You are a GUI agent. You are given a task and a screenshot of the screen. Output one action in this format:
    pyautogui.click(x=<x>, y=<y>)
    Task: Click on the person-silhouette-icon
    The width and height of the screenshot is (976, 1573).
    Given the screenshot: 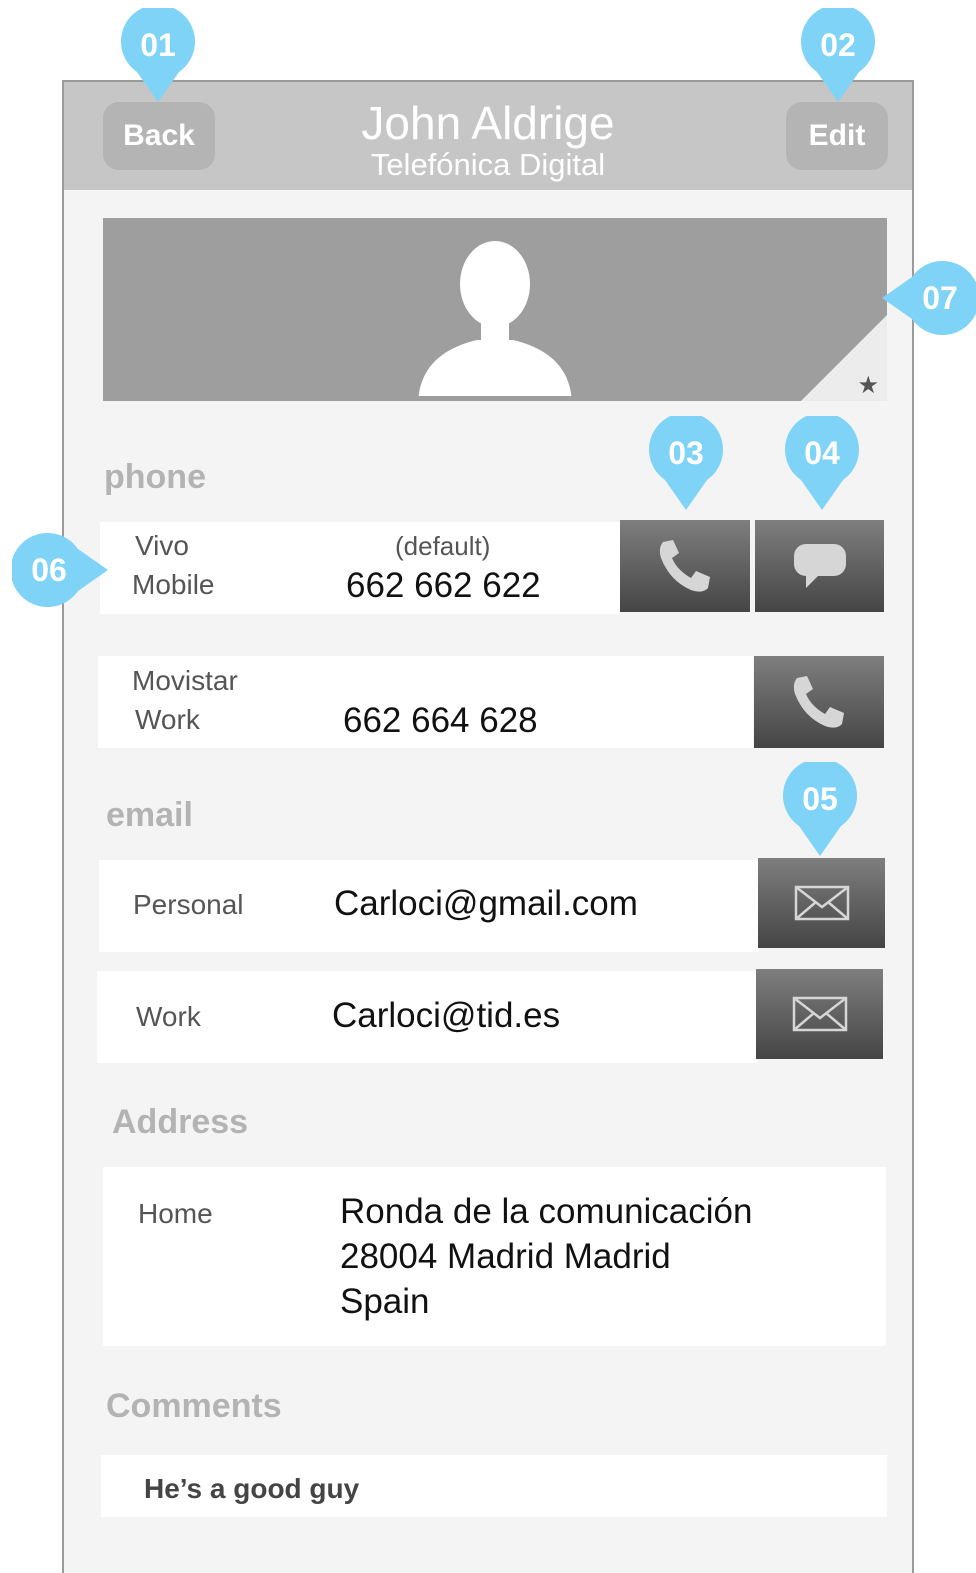 What is the action you would take?
    pyautogui.click(x=495, y=318)
    